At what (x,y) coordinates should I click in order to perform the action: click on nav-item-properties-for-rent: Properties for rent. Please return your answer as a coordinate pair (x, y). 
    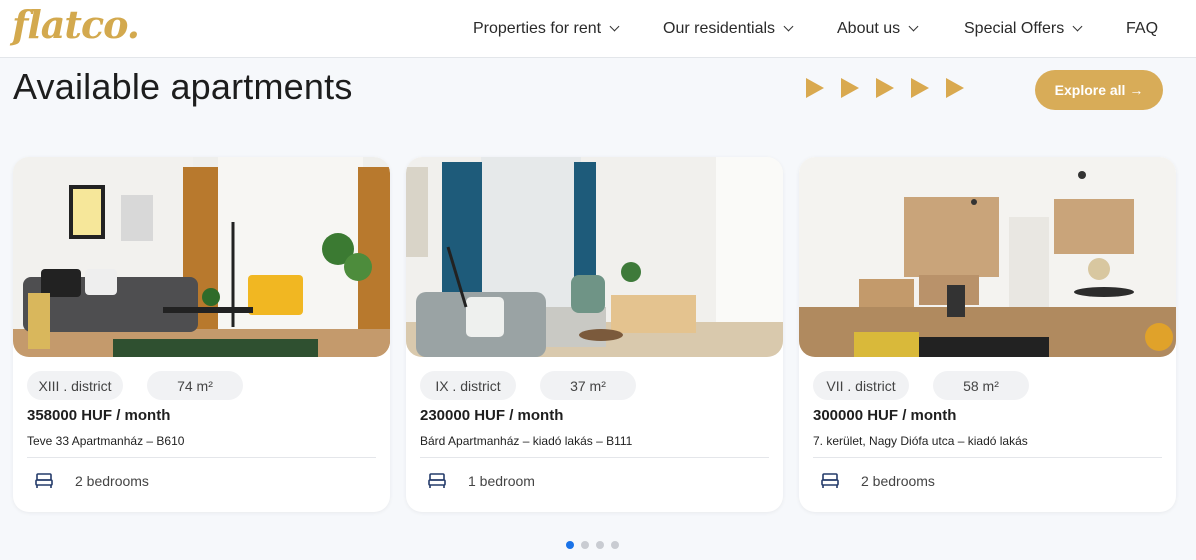
    Looking at the image, I should click on (546, 29).